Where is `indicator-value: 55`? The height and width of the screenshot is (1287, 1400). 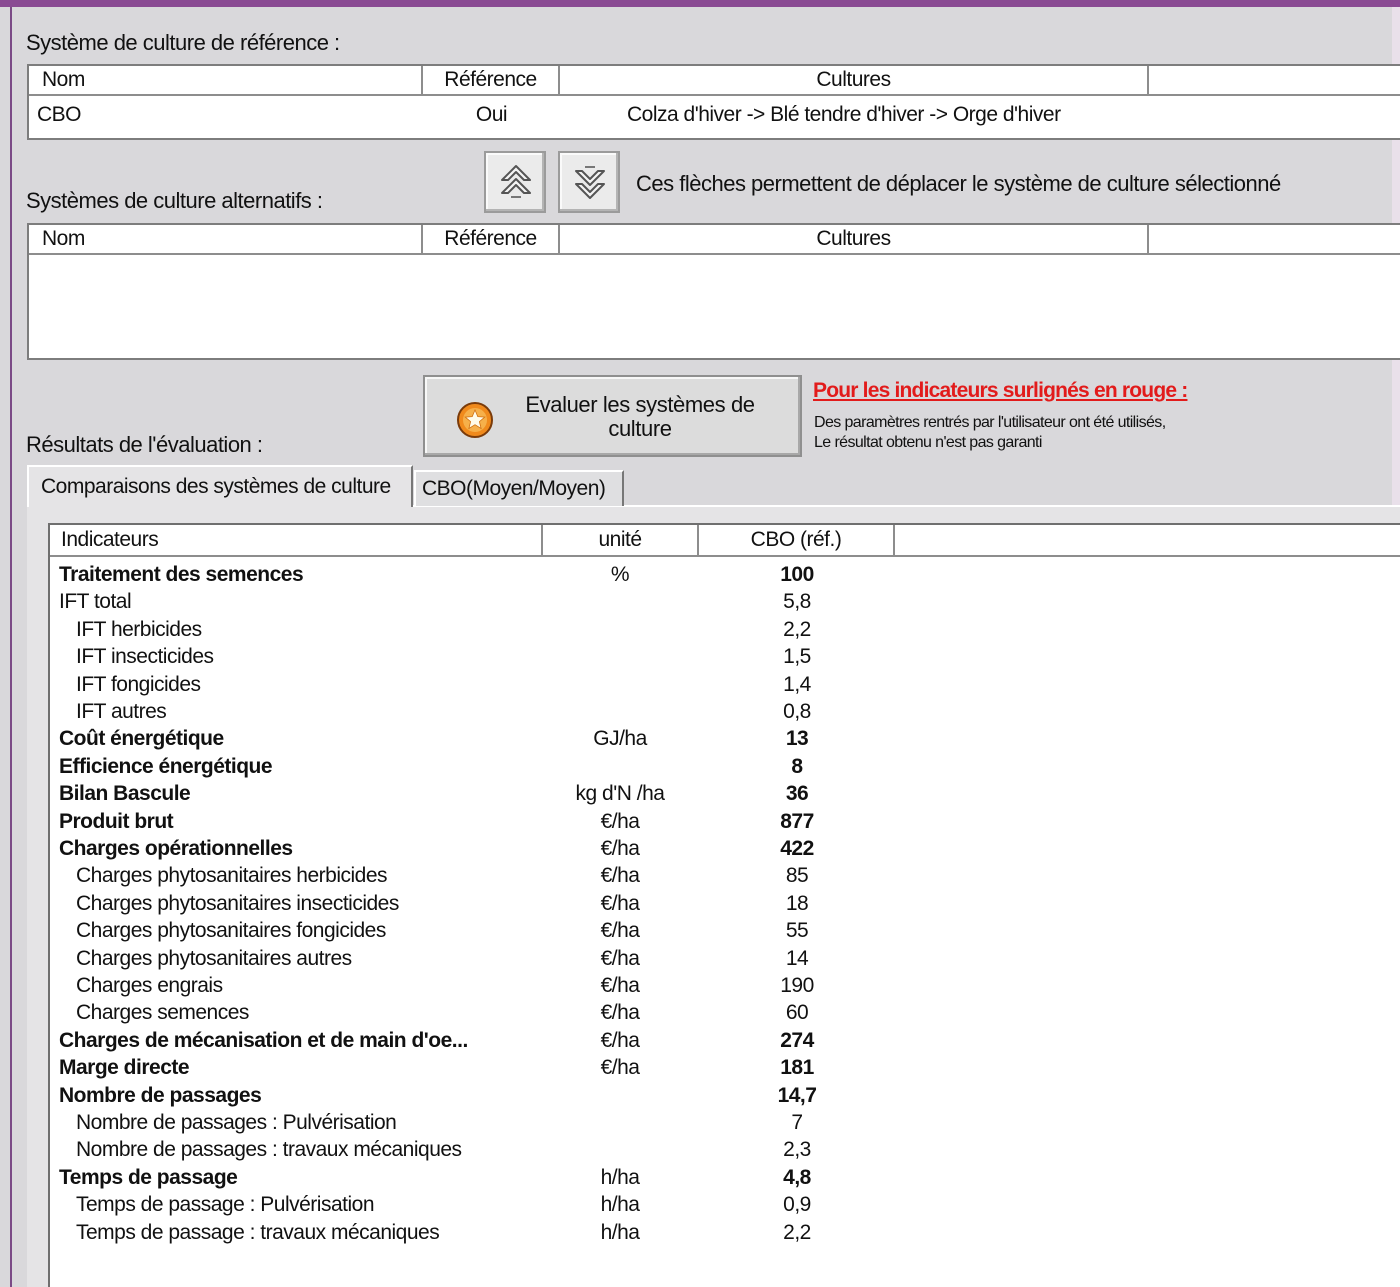 indicator-value: 55 is located at coordinates (797, 931).